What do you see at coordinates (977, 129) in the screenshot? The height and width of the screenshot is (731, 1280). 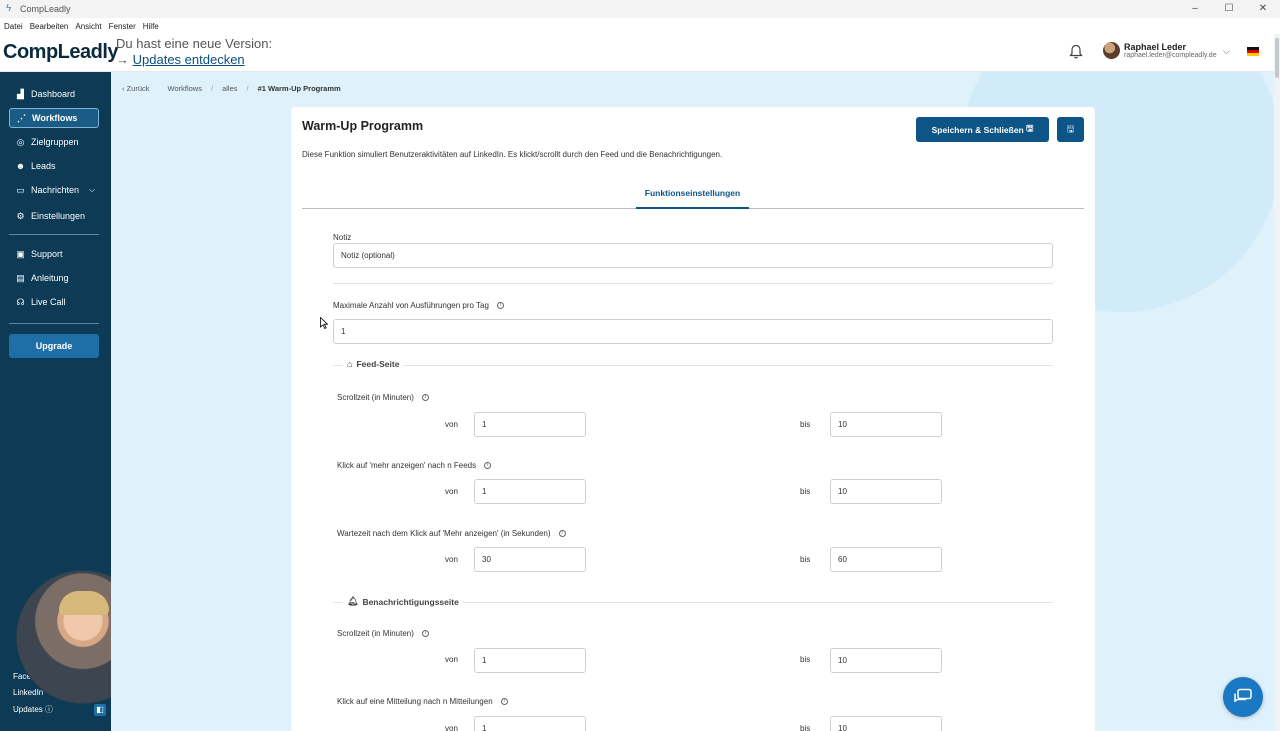 I see `save-close-label: Speichern & Schließen` at bounding box center [977, 129].